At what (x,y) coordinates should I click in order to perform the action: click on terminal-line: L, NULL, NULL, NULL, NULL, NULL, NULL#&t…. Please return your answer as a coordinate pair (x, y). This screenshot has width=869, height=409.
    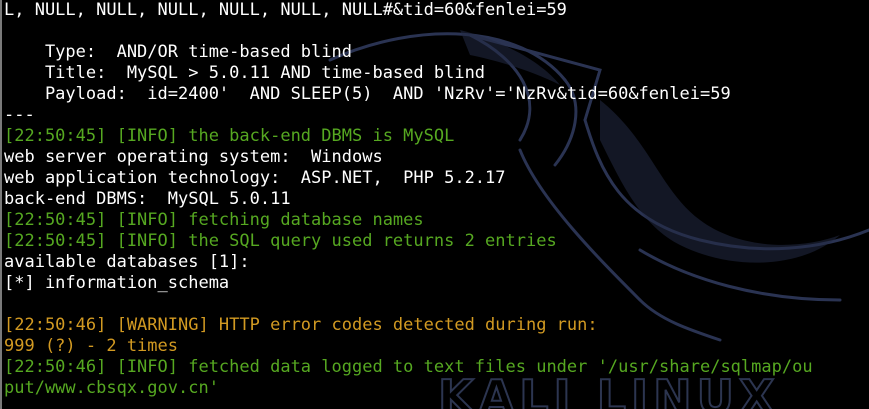
    Looking at the image, I should click on (285, 10).